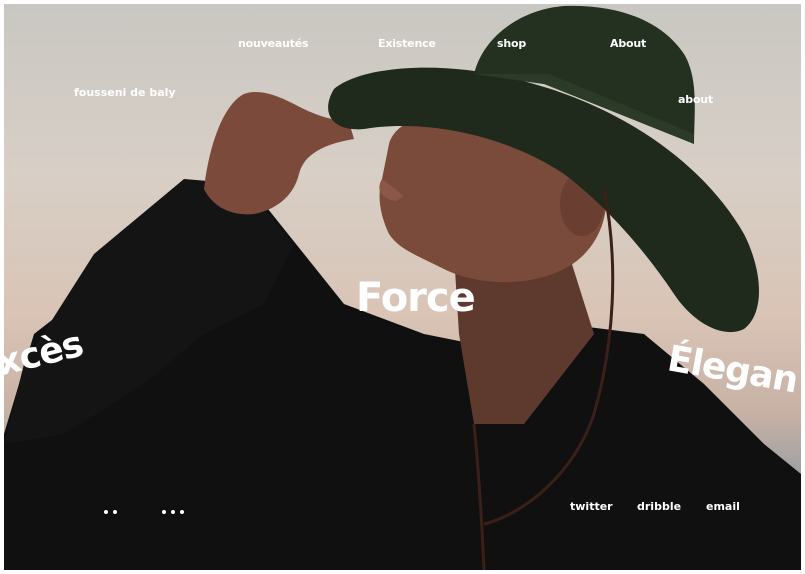 The image size is (805, 574). Describe the element at coordinates (407, 43) in the screenshot. I see `nav-item-existence: Existence` at that location.